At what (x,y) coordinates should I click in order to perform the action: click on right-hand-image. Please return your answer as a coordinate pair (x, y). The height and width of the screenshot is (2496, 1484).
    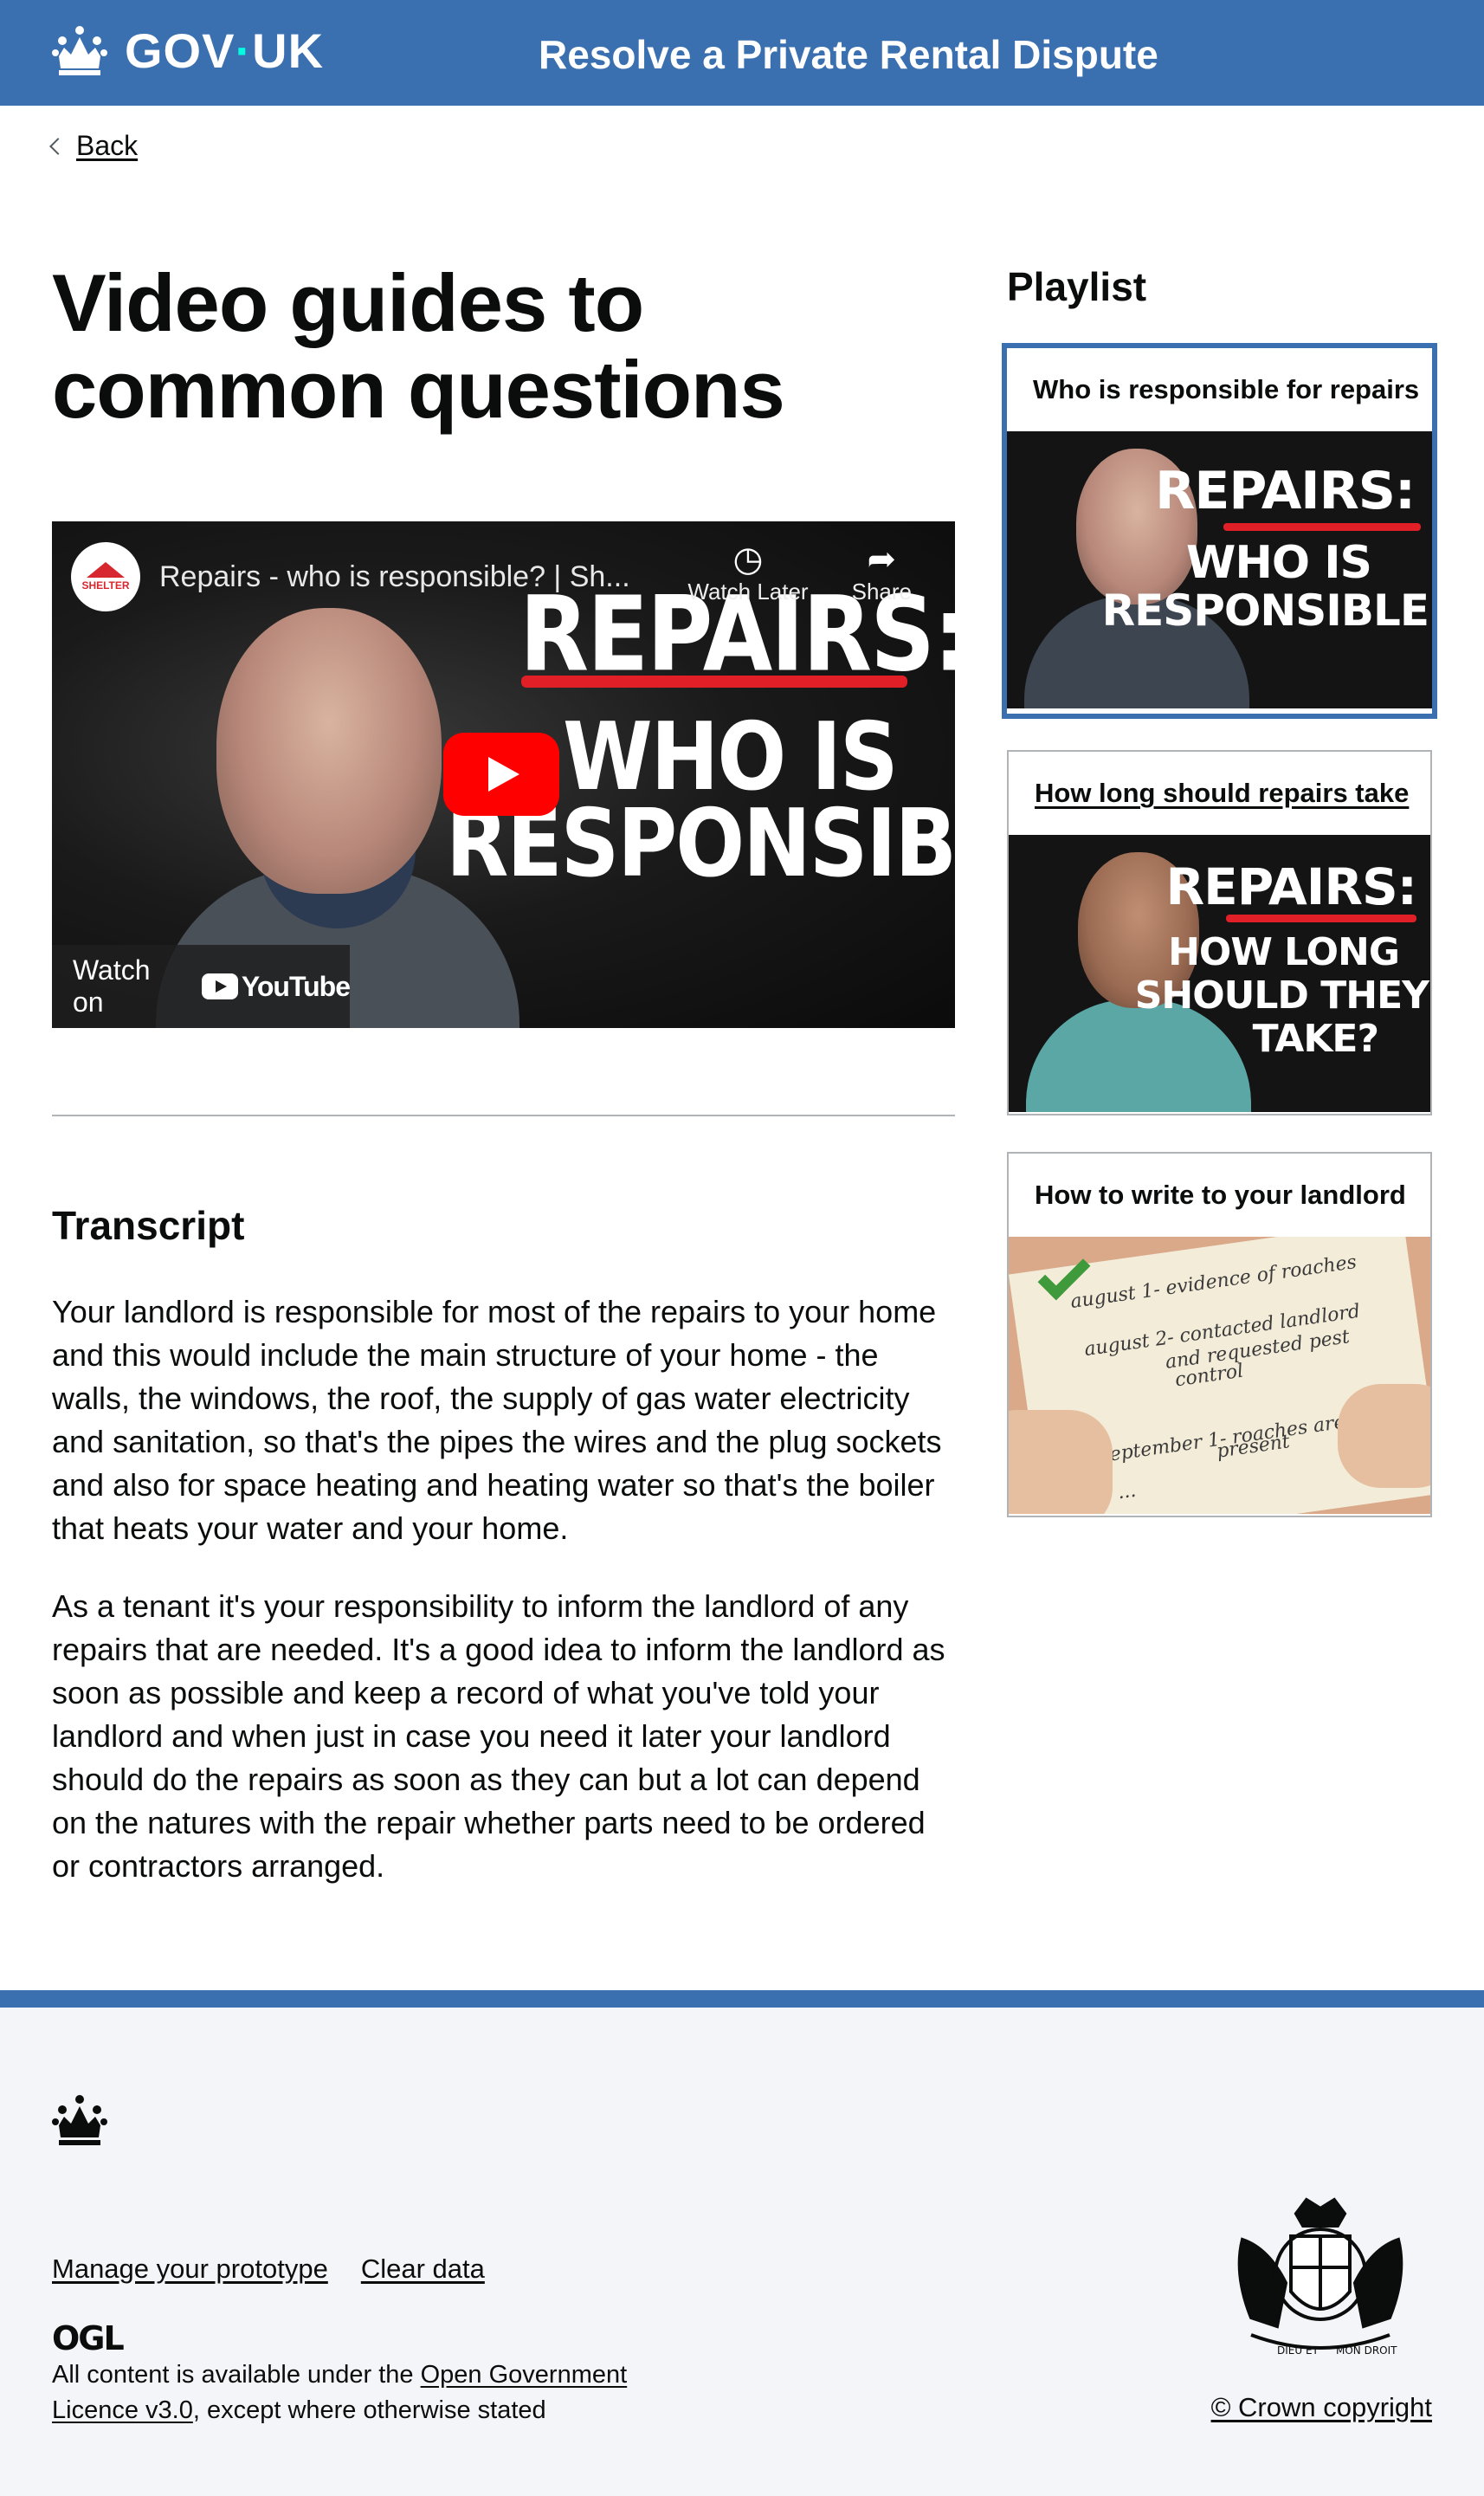
    Looking at the image, I should click on (1384, 1436).